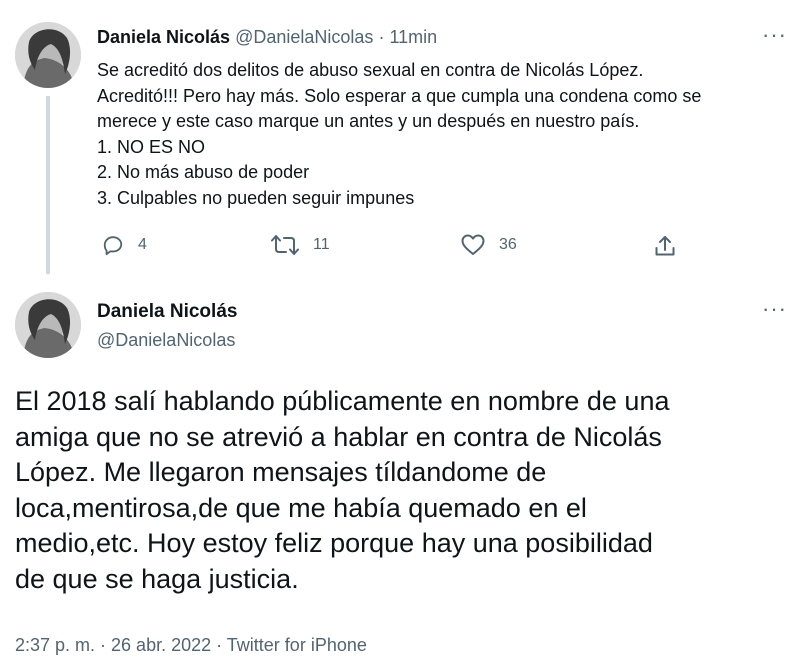 Image resolution: width=800 pixels, height=672 pixels. I want to click on reply-count: 4, so click(142, 244).